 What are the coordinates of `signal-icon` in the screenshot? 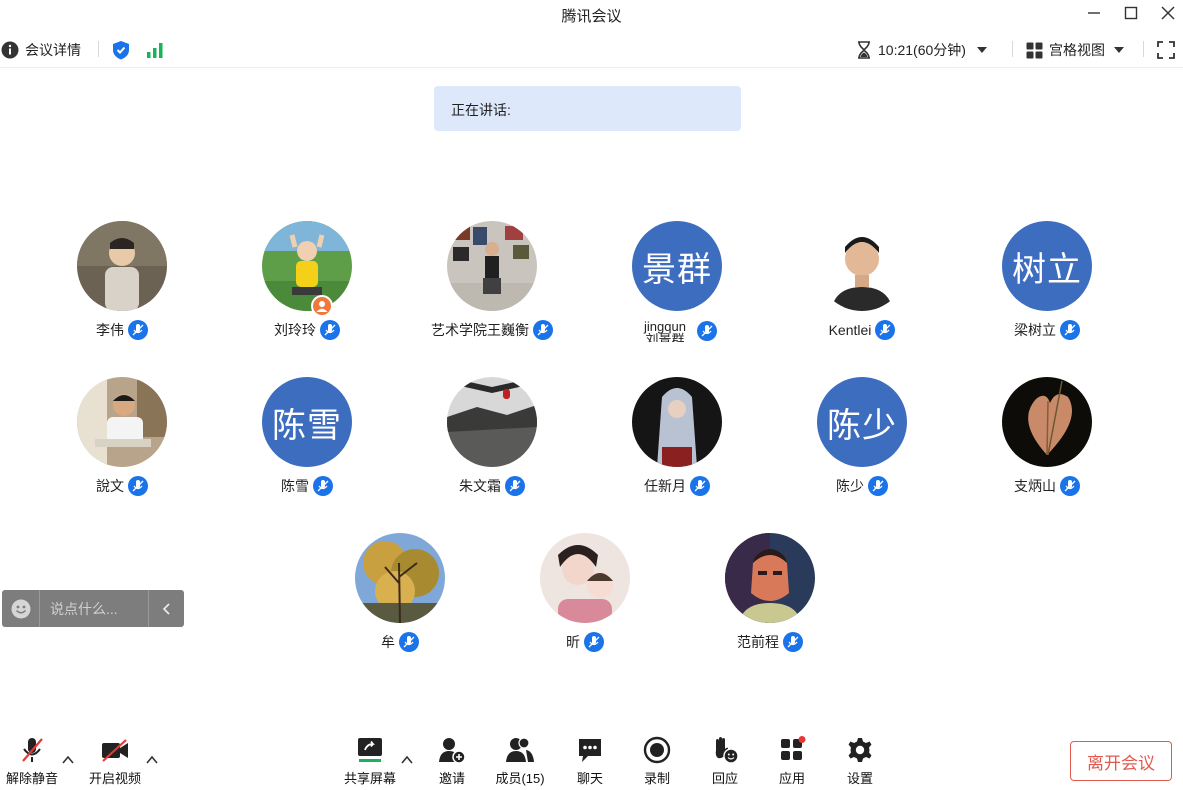 It's located at (155, 50).